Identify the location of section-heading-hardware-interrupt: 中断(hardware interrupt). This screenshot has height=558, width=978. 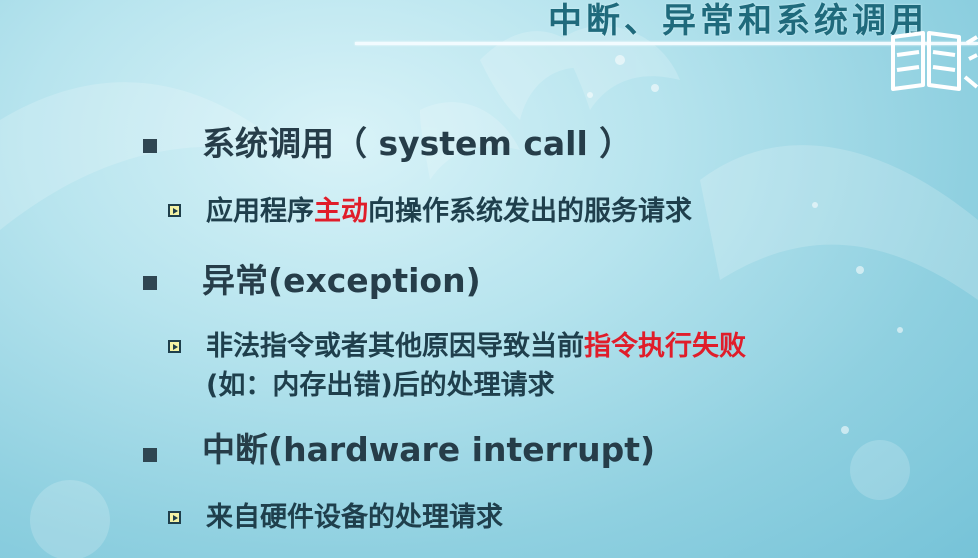
(429, 449).